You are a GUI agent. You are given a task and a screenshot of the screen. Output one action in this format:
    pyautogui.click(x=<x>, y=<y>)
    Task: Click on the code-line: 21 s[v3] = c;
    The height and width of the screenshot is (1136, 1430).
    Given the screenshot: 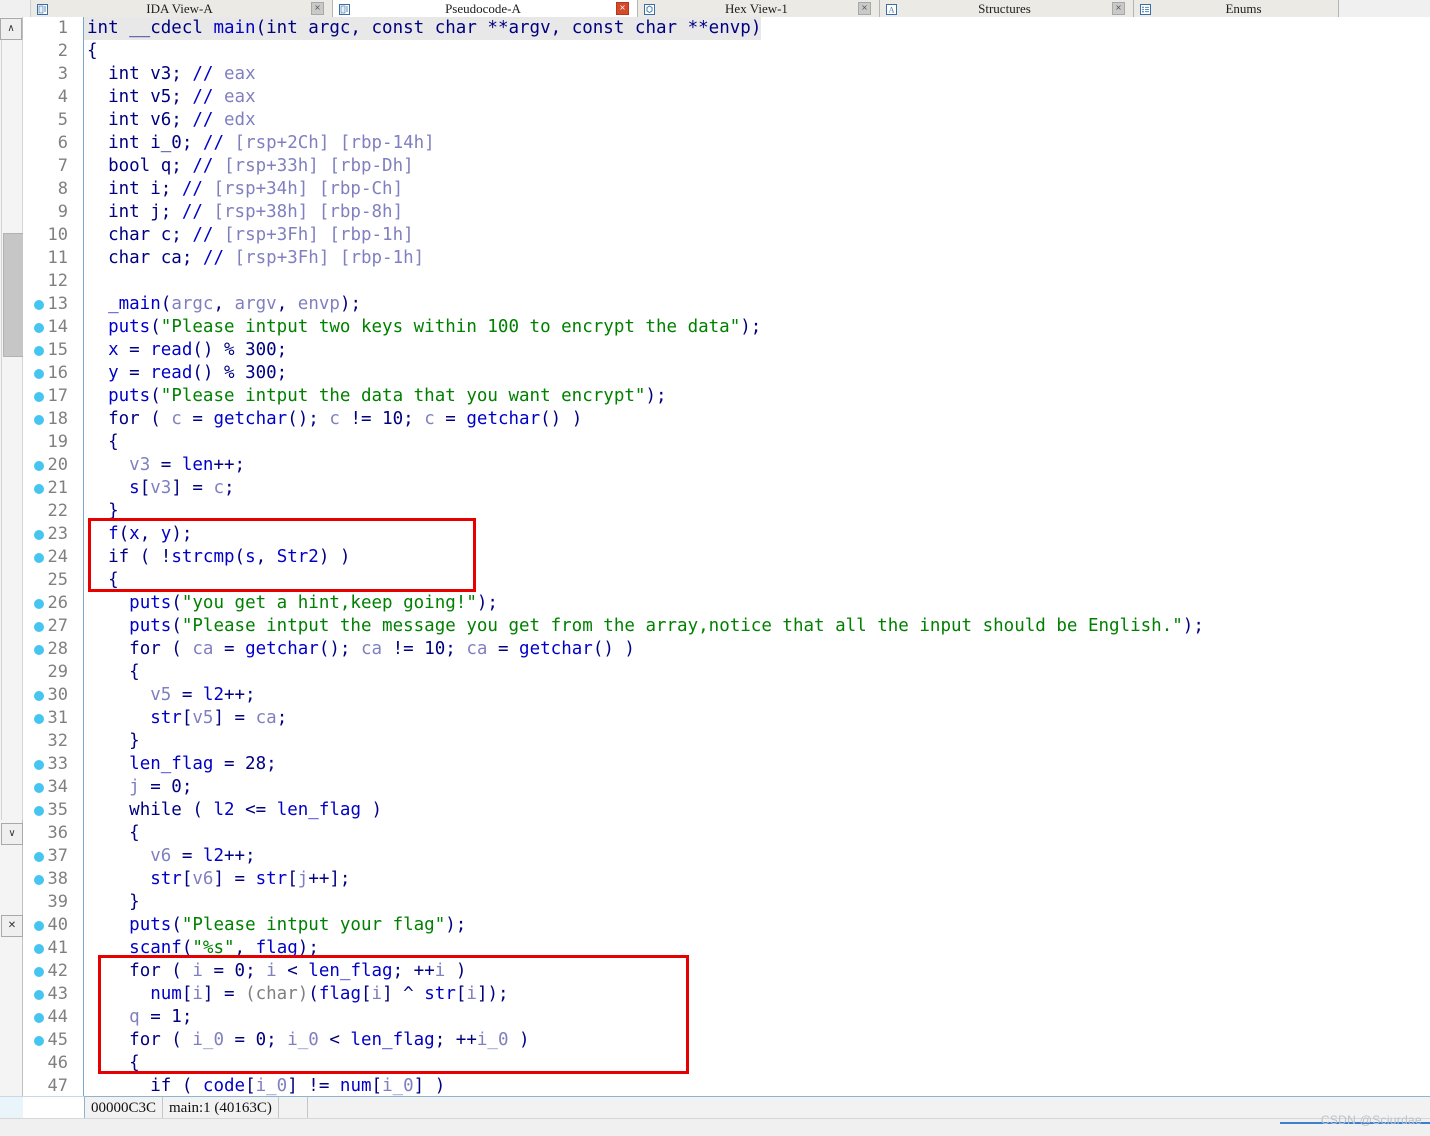 What is the action you would take?
    pyautogui.click(x=726, y=488)
    